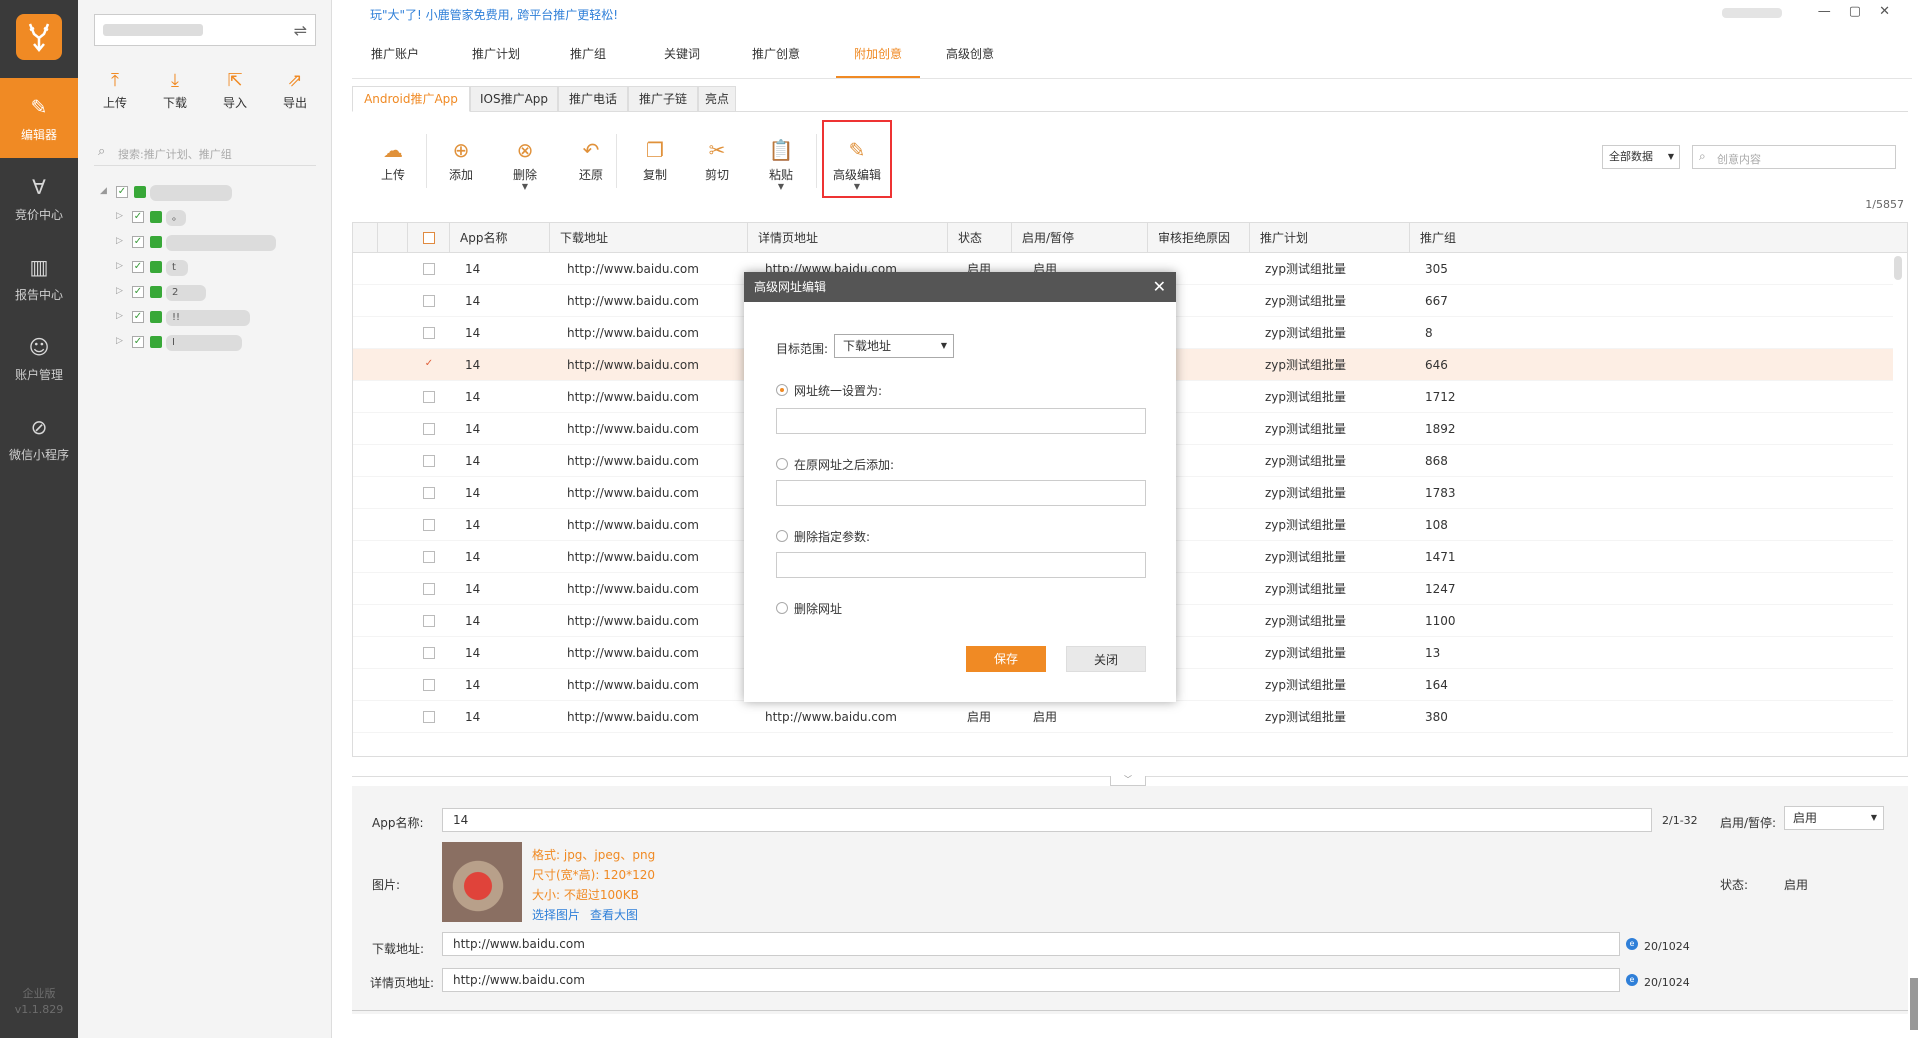  Describe the element at coordinates (156, 292) in the screenshot. I see `group-icon` at that location.